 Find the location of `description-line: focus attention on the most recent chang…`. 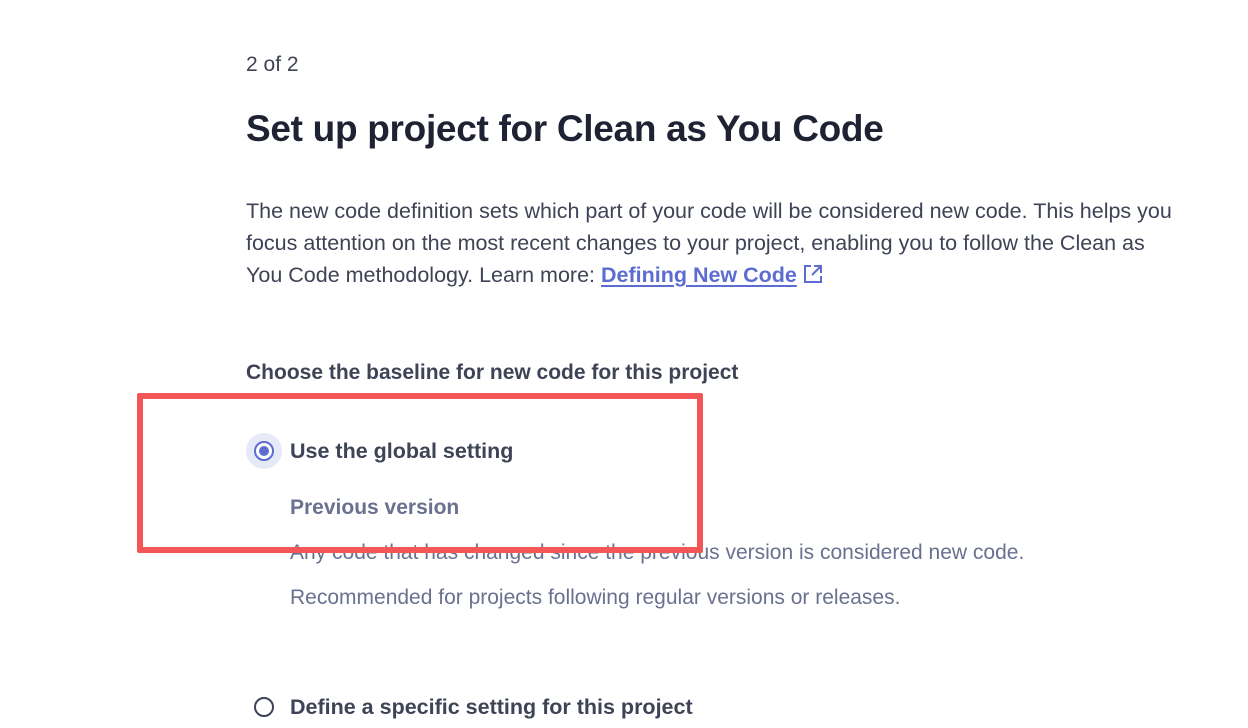

description-line: focus attention on the most recent chang… is located at coordinates (695, 243).